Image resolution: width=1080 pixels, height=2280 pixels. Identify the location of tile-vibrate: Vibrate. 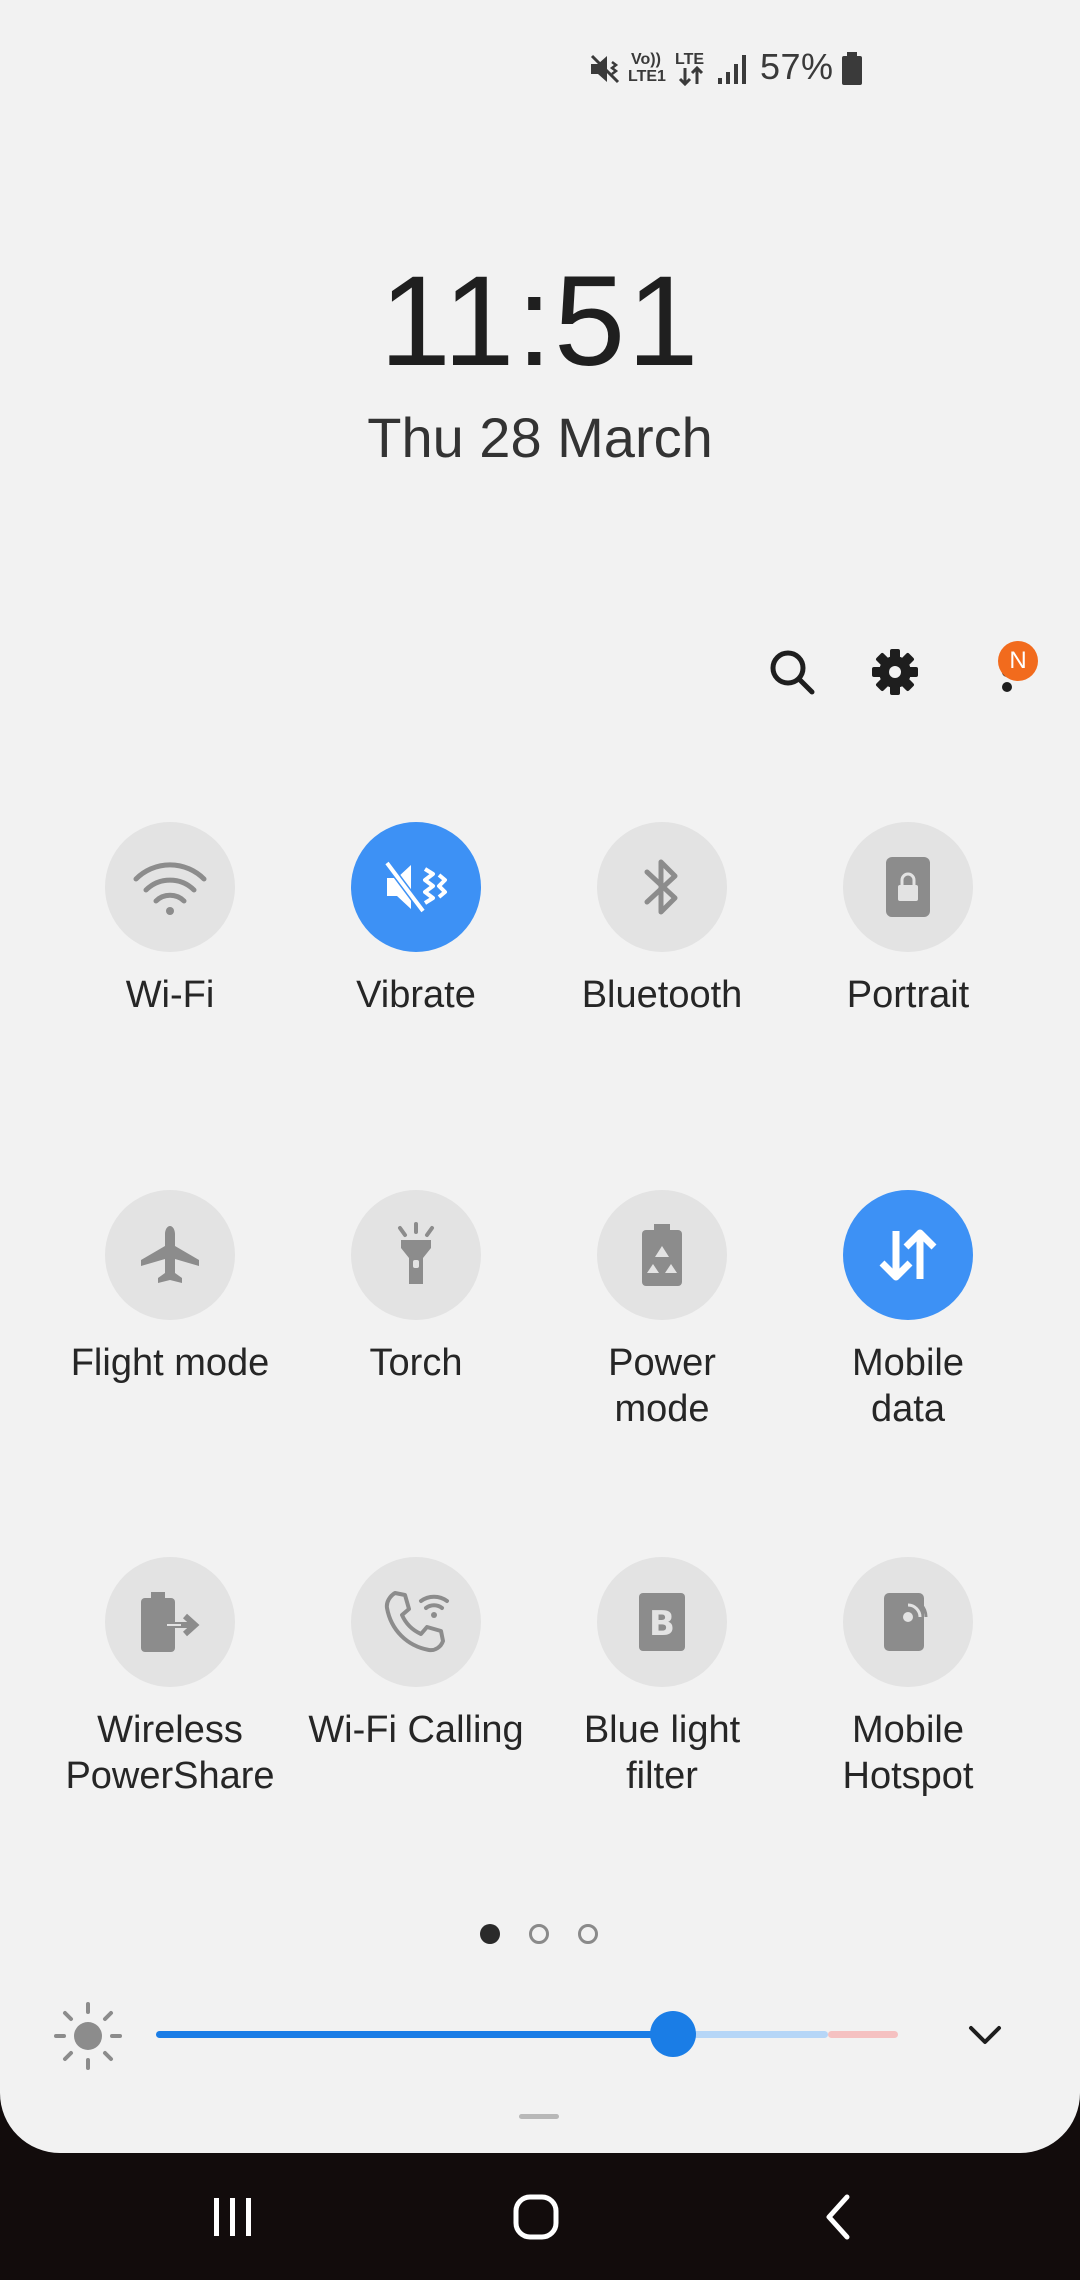
(416, 920).